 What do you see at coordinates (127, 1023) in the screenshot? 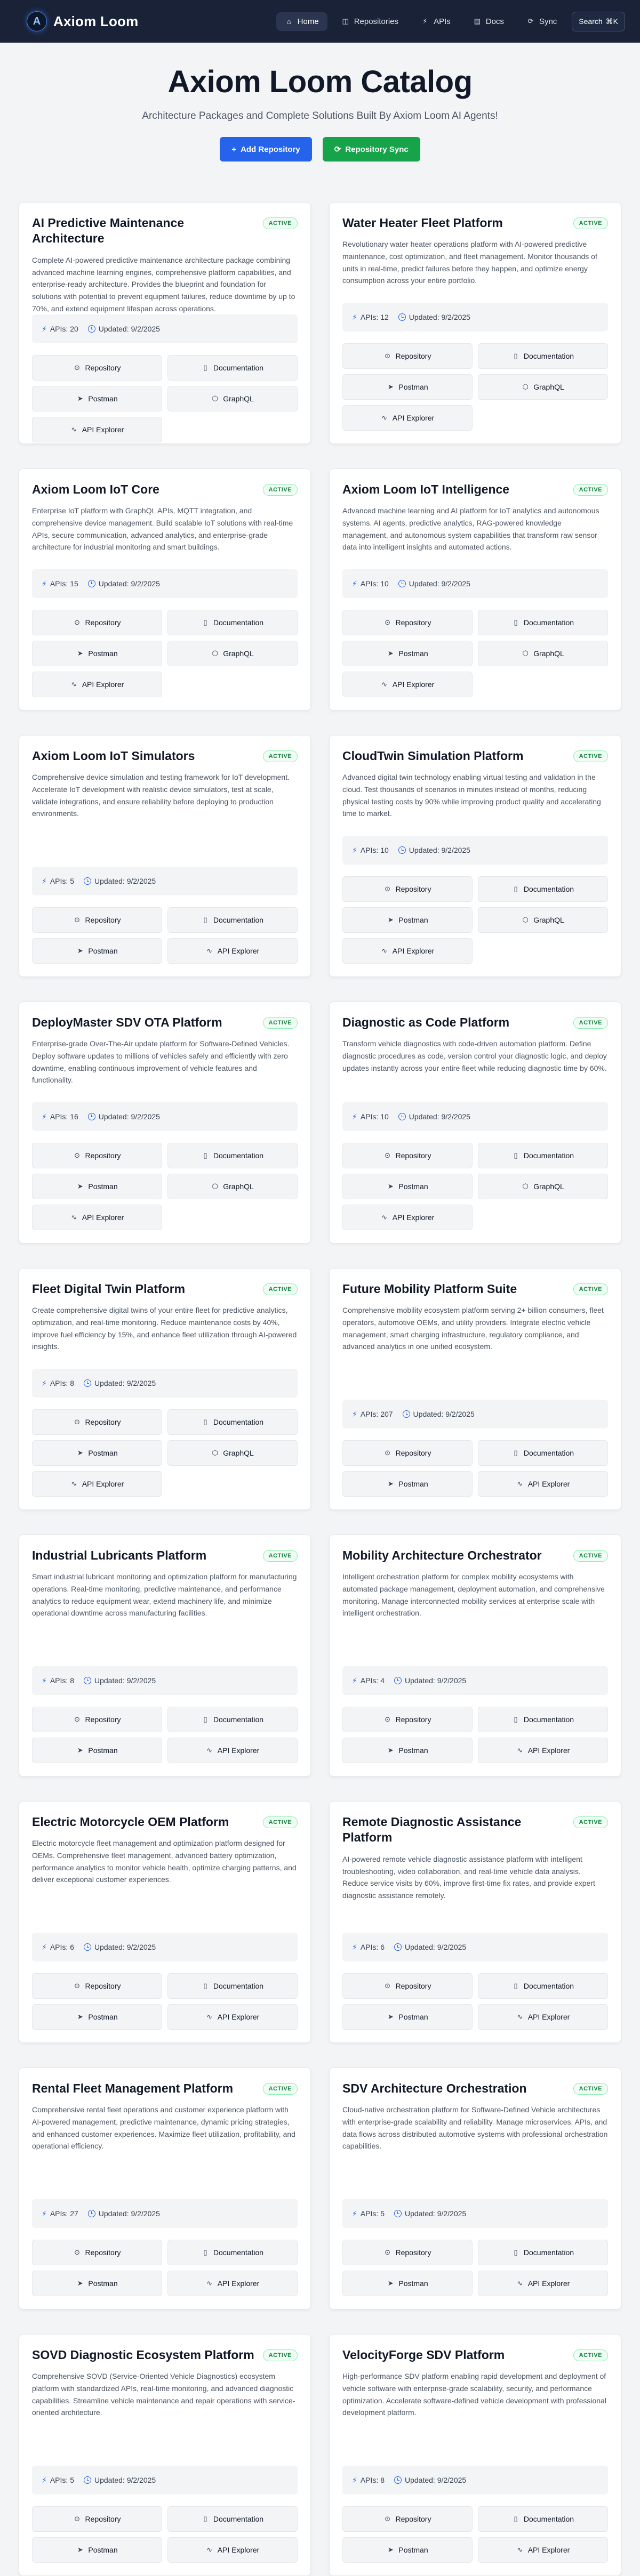
I see `card-title: DeployMaster SDV OTA Platform` at bounding box center [127, 1023].